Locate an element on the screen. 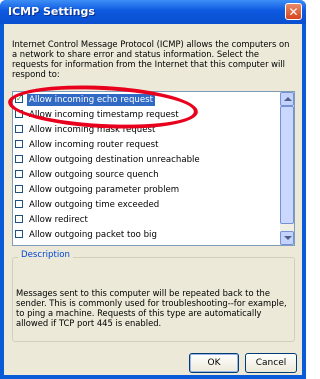  list-item-label: Allow outgoing destination unreachable is located at coordinates (114, 160).